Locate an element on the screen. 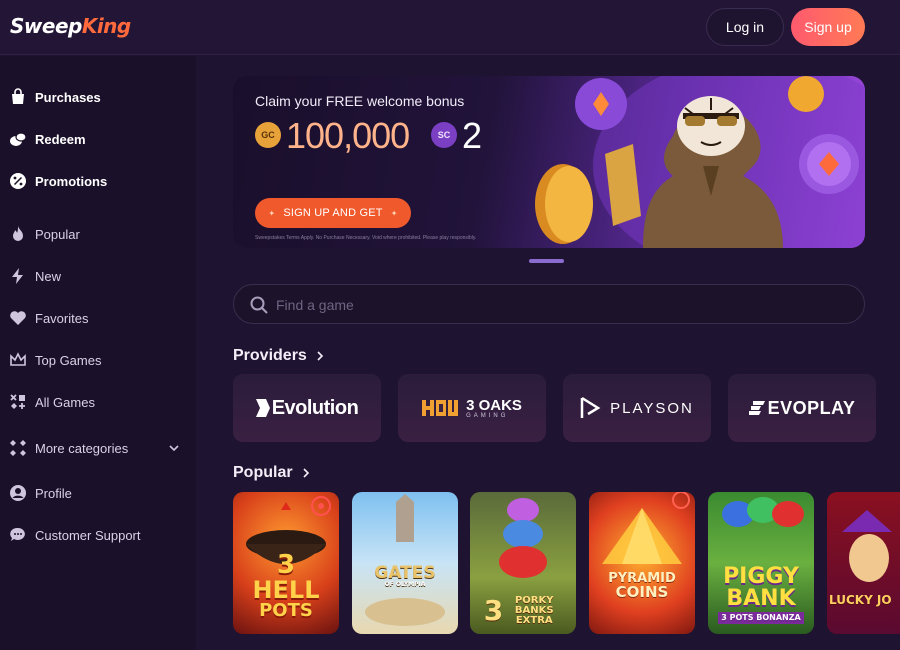  game-tile-3-hell-pots: 3 HELL POTS is located at coordinates (286, 563).